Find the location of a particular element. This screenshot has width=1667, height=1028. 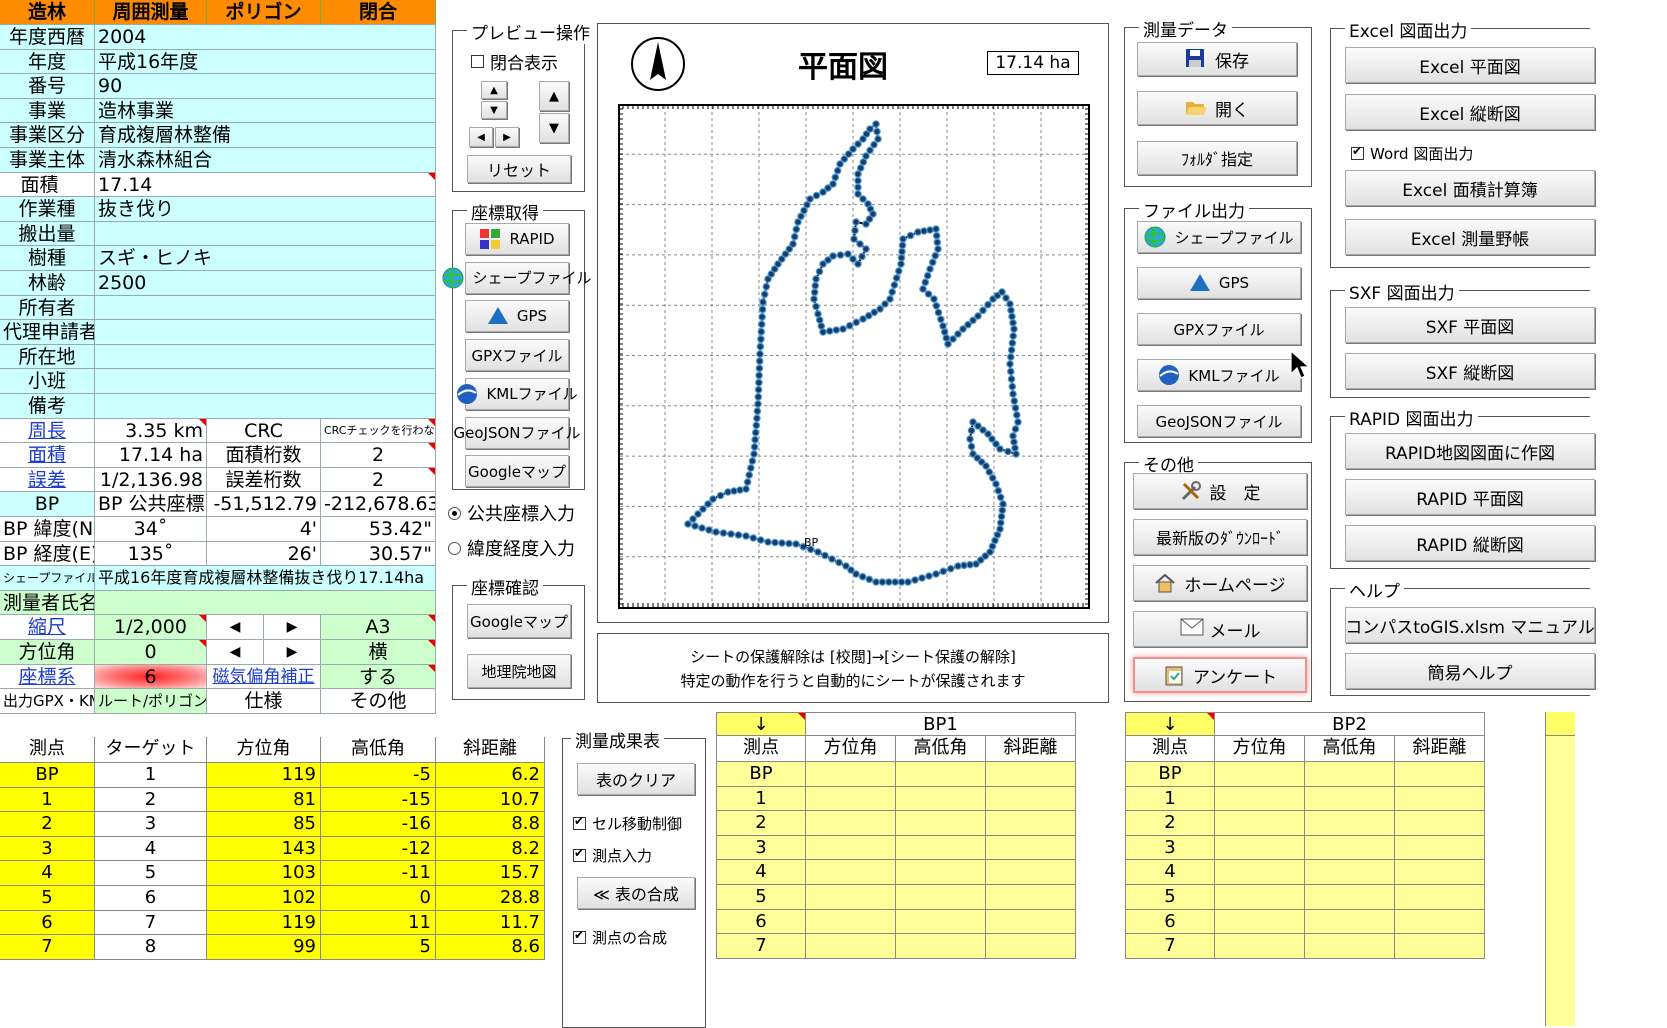

spin-down-small-button: ▼ is located at coordinates (494, 110).